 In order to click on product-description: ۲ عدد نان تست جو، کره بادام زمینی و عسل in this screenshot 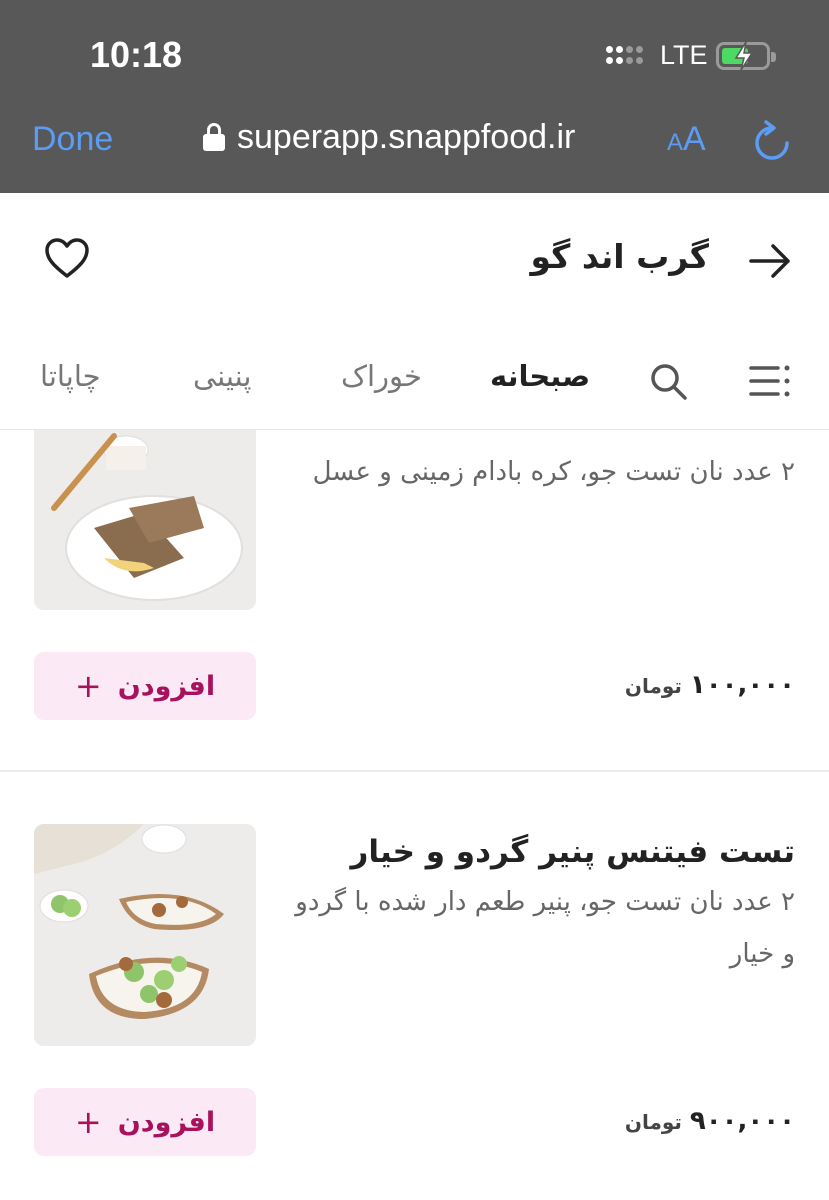, I will do `click(553, 472)`.